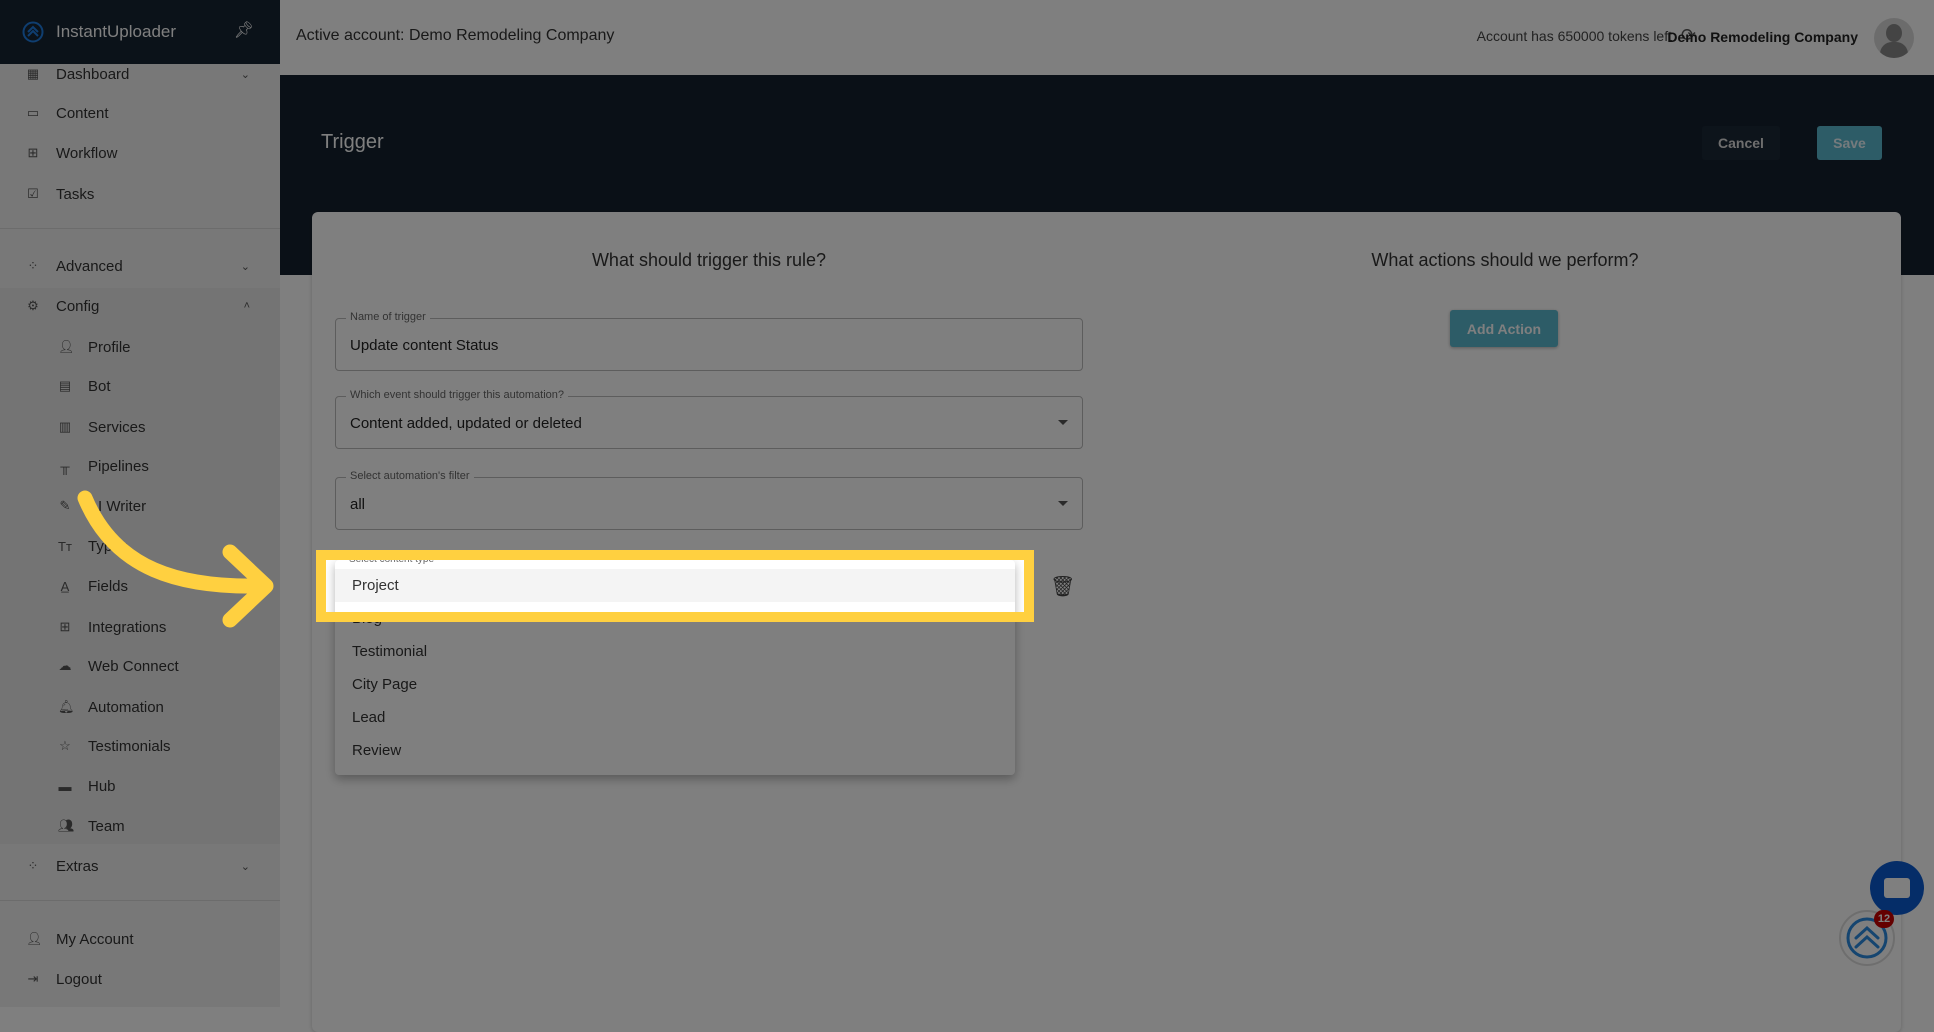  I want to click on chevron-up-icon: ˄, so click(246, 306).